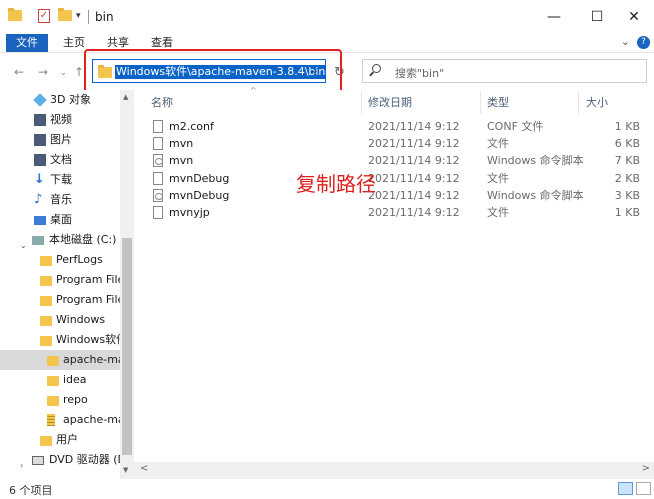 This screenshot has width=654, height=499. What do you see at coordinates (60, 420) in the screenshot?
I see `sidebar-item-apache-maven-zip: apache-mav` at bounding box center [60, 420].